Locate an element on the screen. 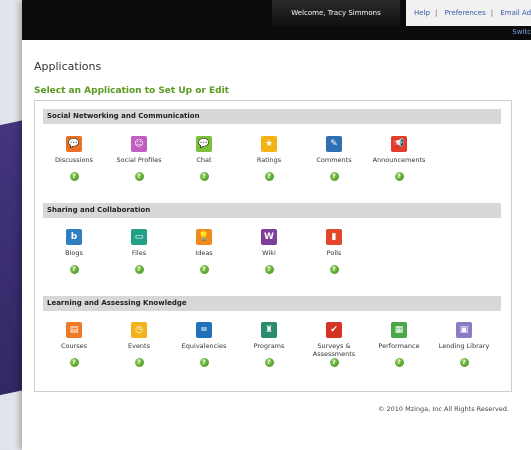 The image size is (531, 450). app-label: Surveys & Assessments is located at coordinates (334, 350).